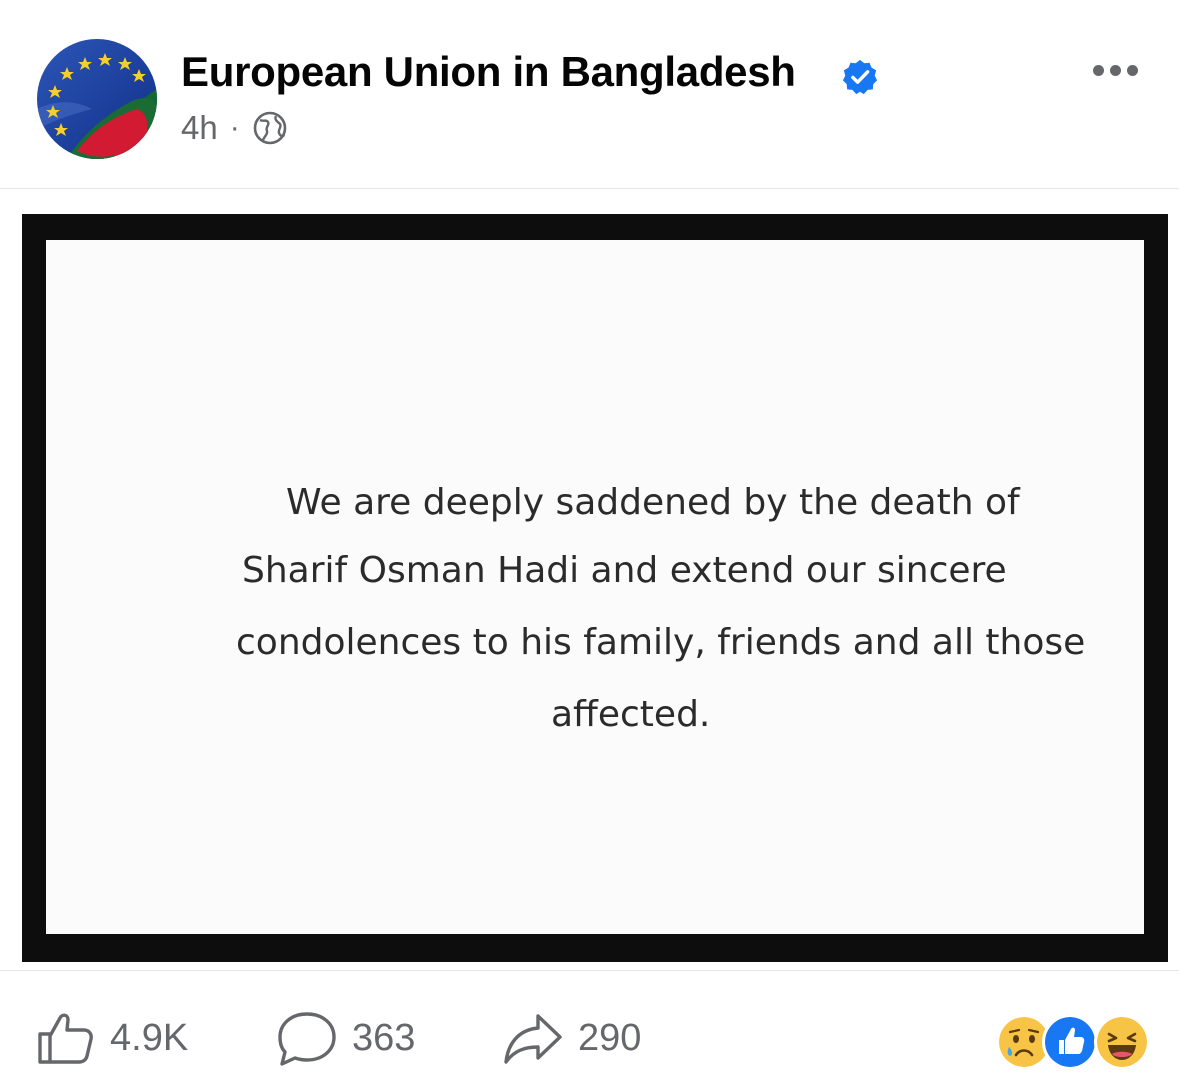 Image resolution: width=1179 pixels, height=1082 pixels. Describe the element at coordinates (589, 188) in the screenshot. I see `header-divider` at that location.